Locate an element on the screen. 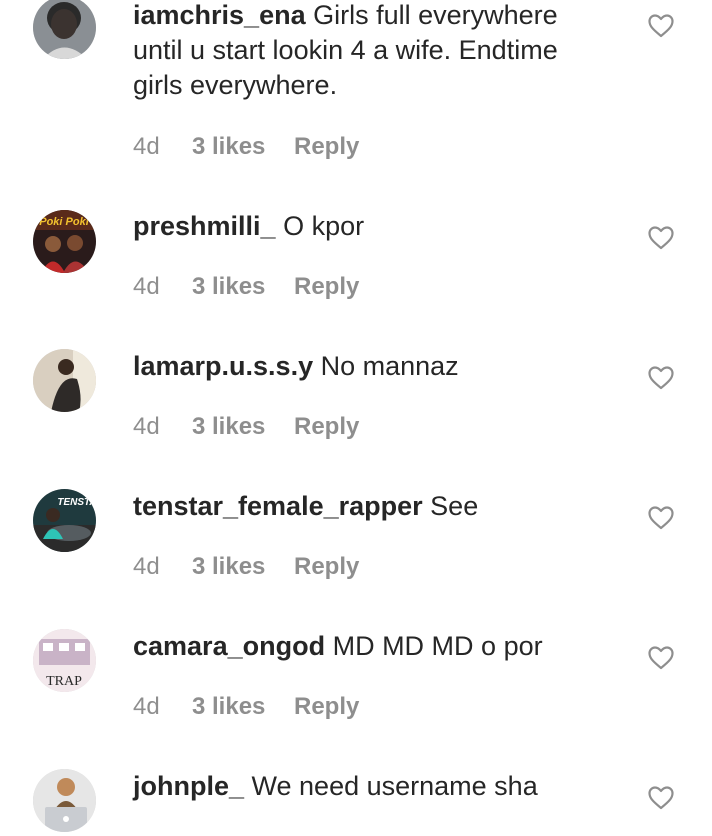  comment-body: No mannaz is located at coordinates (389, 366).